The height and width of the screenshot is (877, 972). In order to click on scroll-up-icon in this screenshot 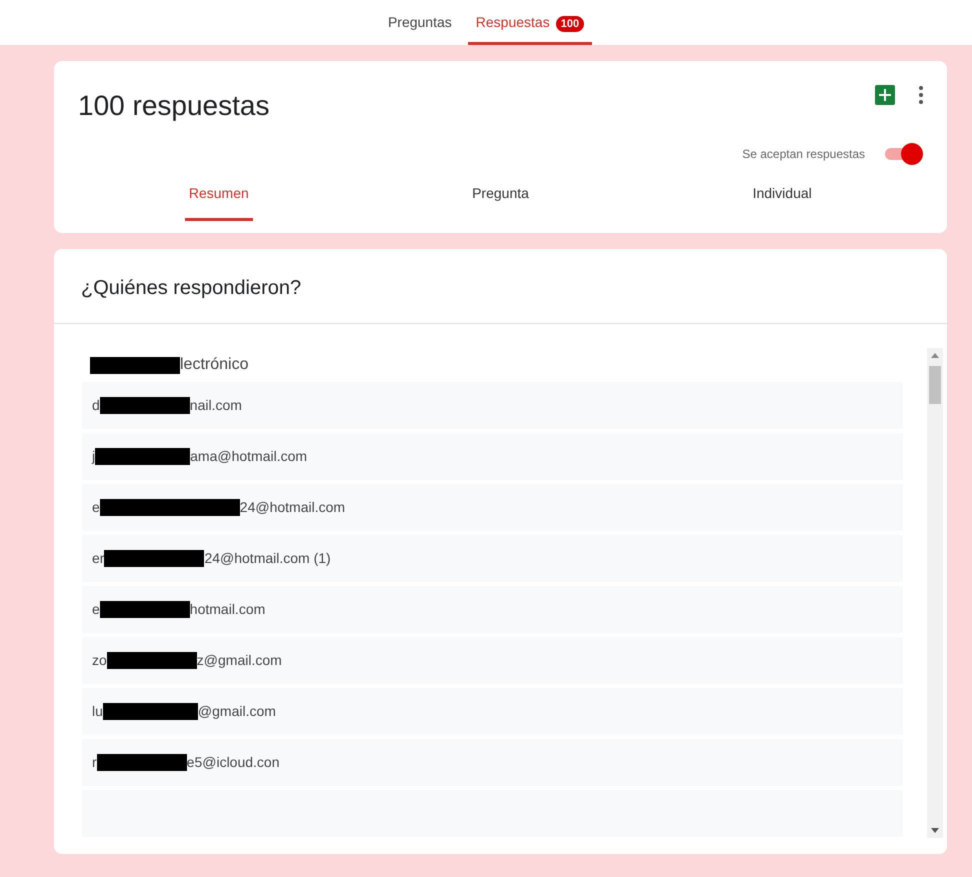, I will do `click(935, 355)`.